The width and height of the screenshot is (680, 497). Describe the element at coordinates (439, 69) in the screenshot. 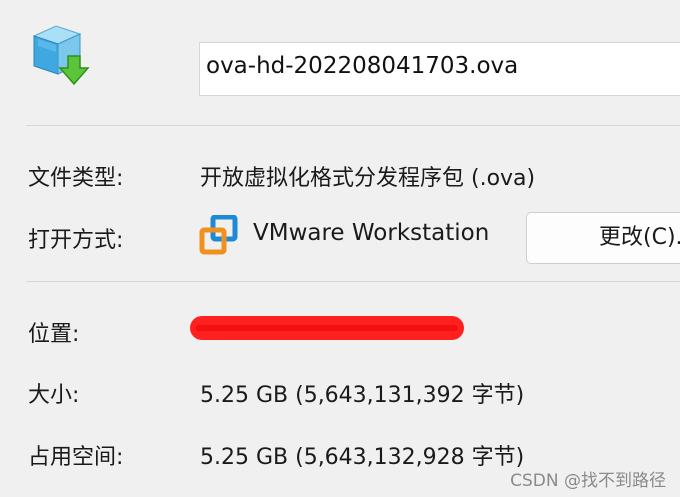

I see `filename-field: ova-hd-202208041703.ova` at that location.